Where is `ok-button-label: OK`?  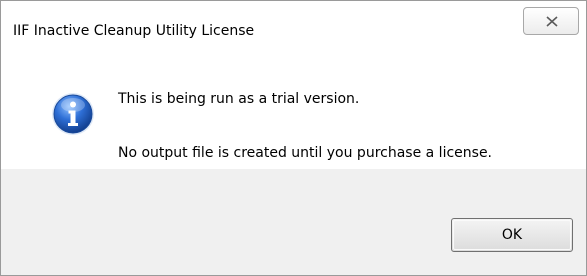
ok-button-label: OK is located at coordinates (512, 235).